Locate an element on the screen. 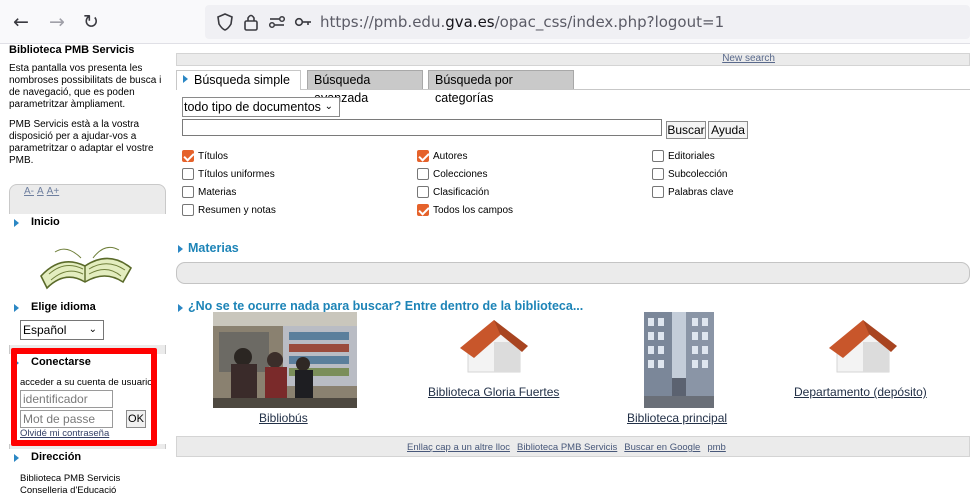 This screenshot has height=504, width=970. materias-panel is located at coordinates (573, 273).